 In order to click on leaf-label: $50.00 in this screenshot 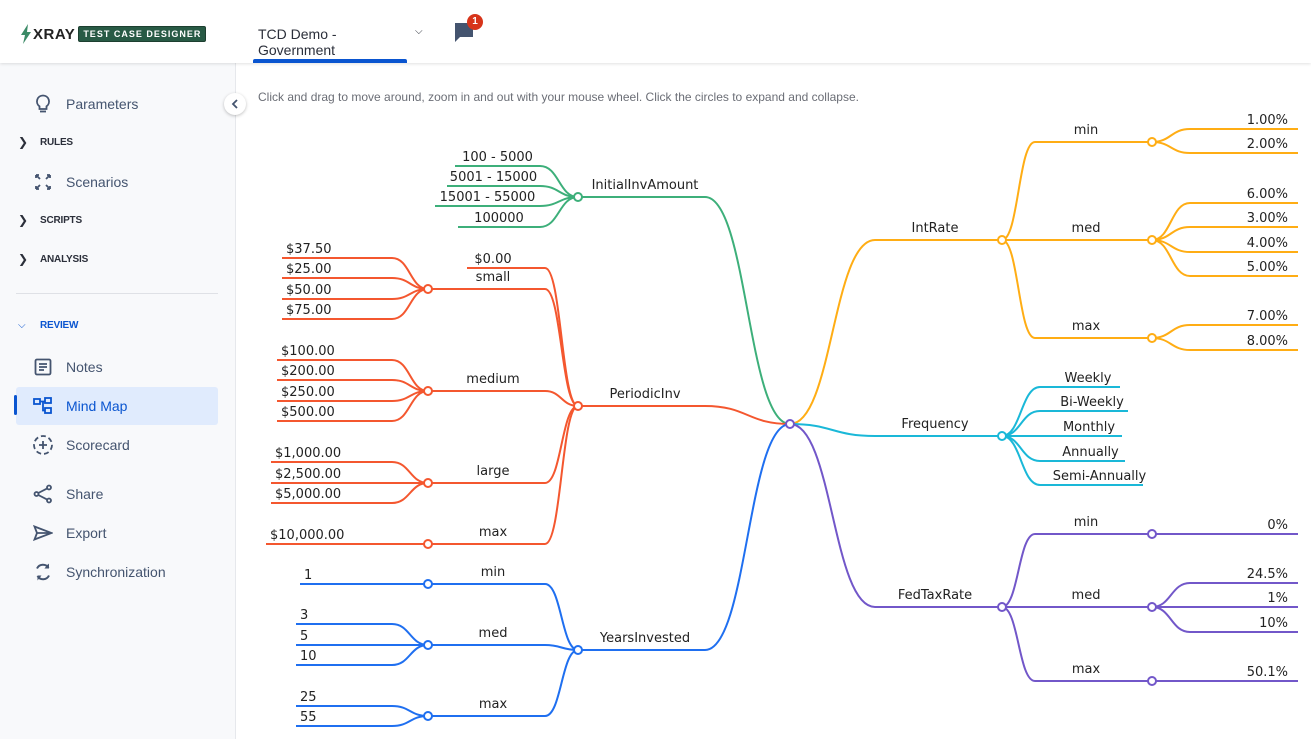, I will do `click(309, 290)`.